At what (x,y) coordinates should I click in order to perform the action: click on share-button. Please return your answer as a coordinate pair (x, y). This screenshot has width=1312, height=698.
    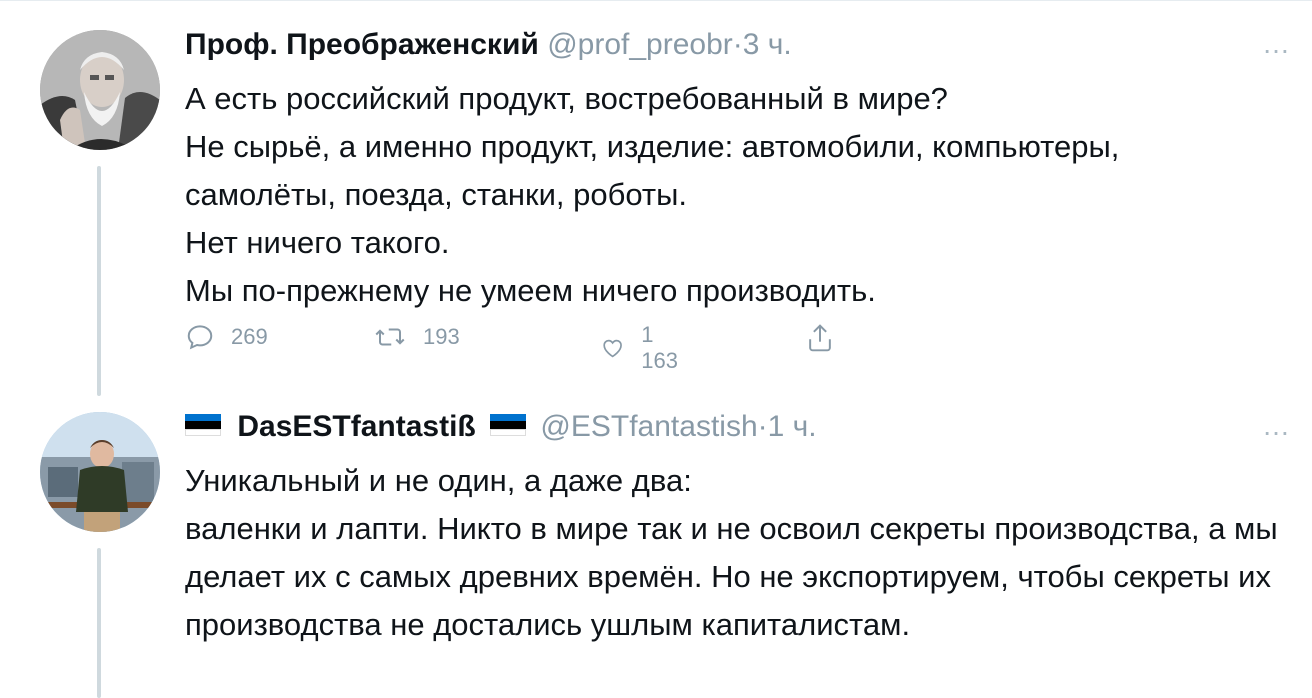
    Looking at the image, I should click on (828, 338).